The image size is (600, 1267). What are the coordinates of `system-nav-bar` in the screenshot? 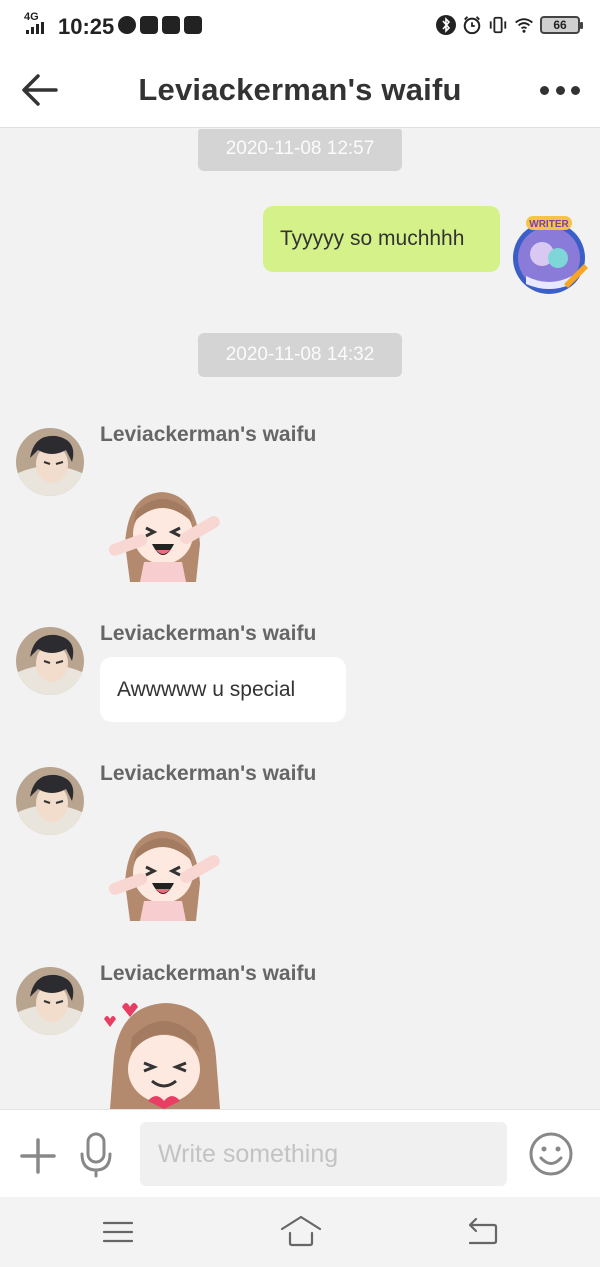 It's located at (300, 1232).